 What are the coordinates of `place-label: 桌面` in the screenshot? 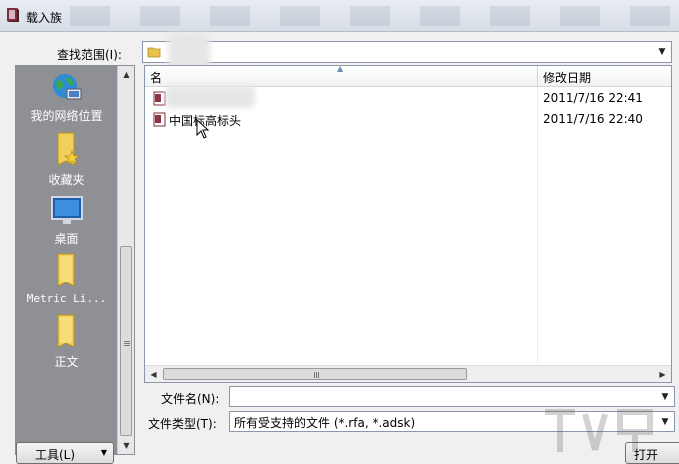 It's located at (66, 239).